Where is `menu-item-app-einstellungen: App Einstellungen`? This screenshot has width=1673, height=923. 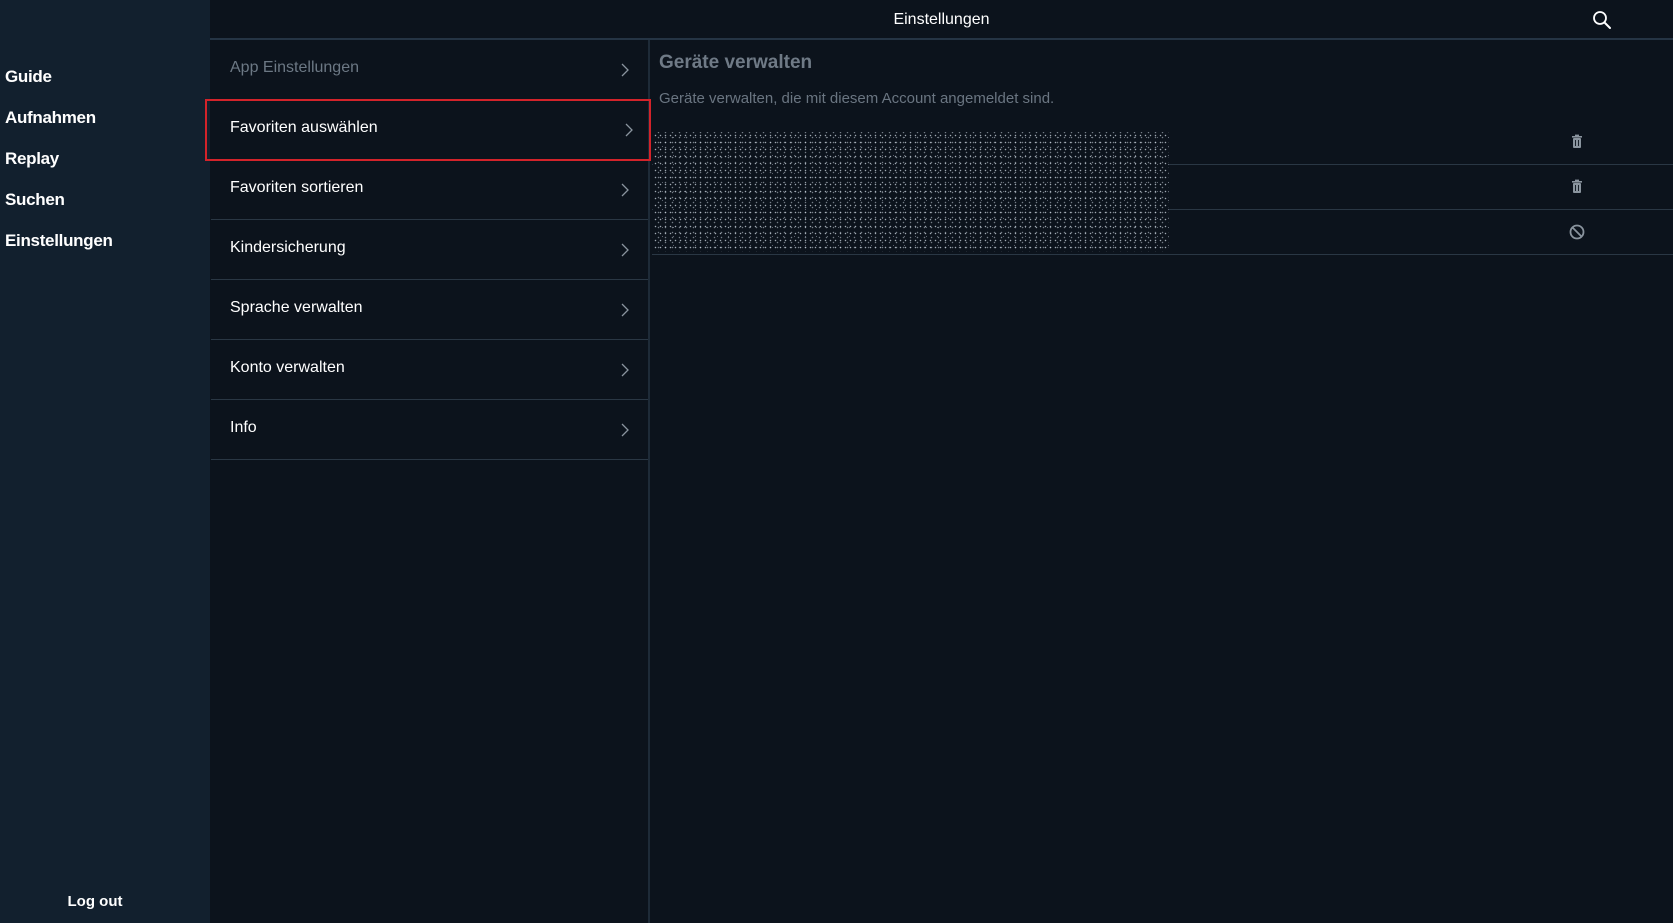
menu-item-app-einstellungen: App Einstellungen is located at coordinates (429, 70).